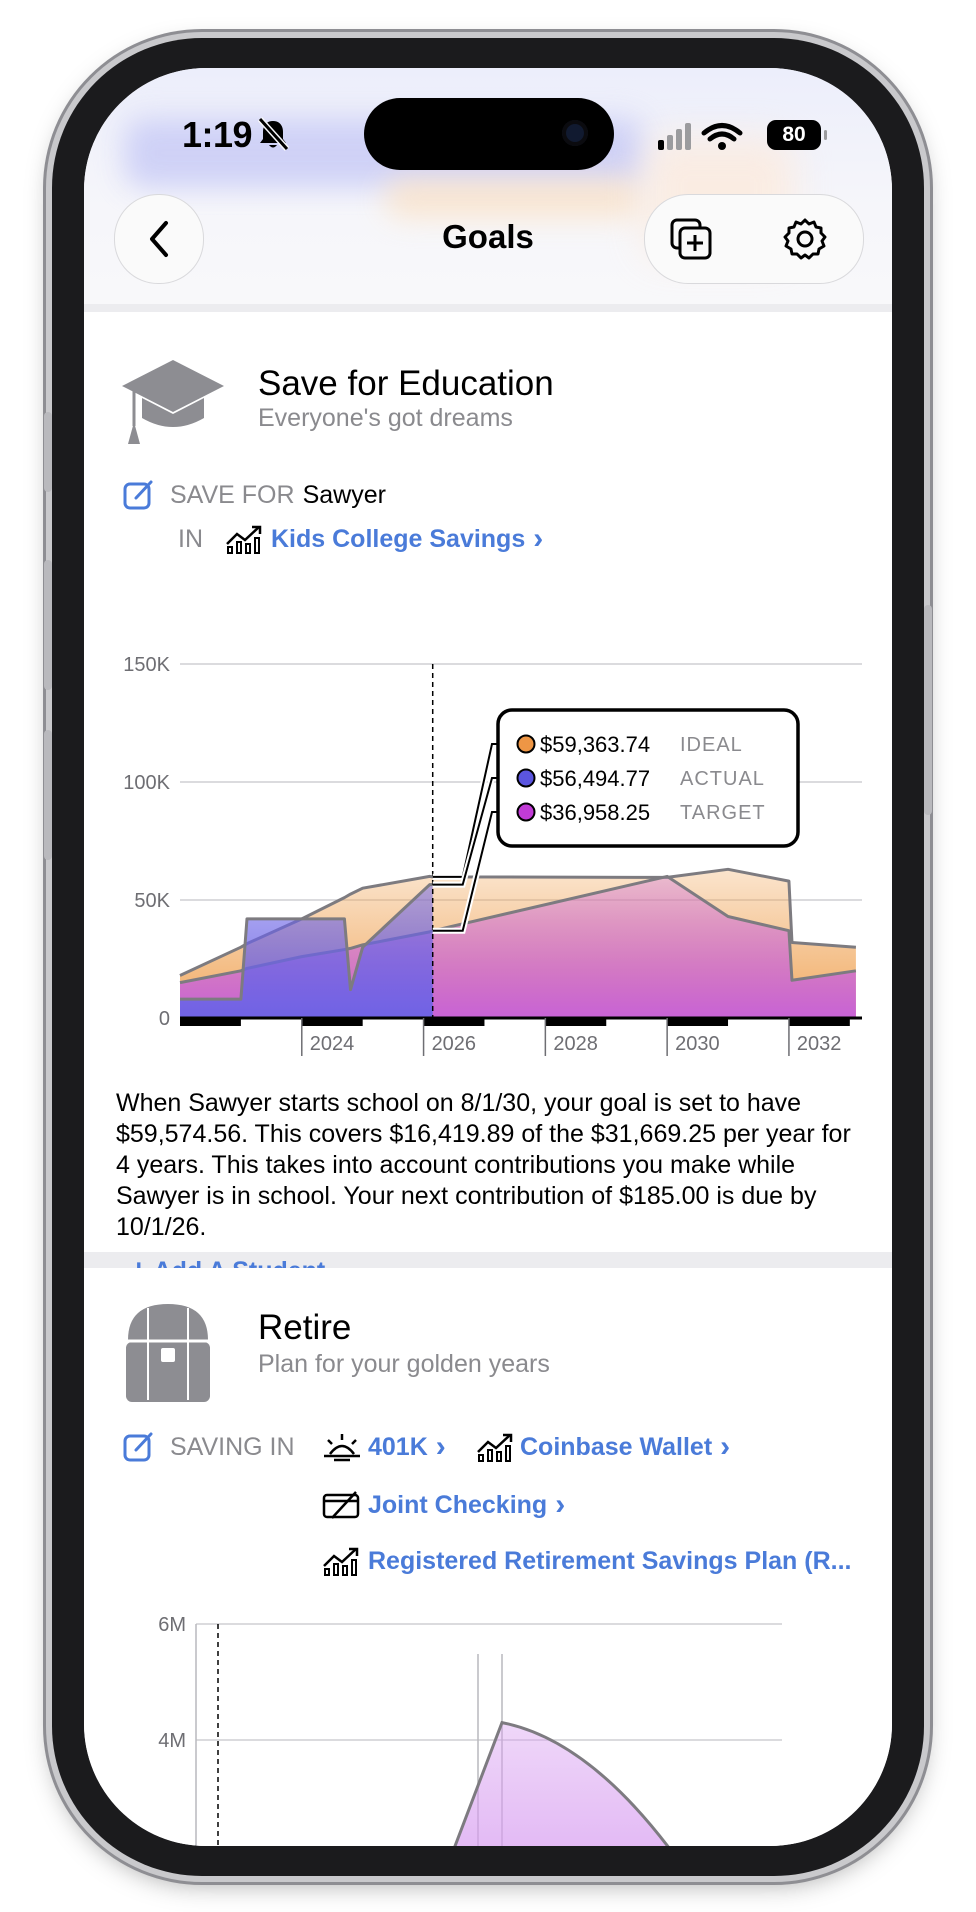  Describe the element at coordinates (819, 1044) in the screenshot. I see `x-tick-label: 2032` at that location.